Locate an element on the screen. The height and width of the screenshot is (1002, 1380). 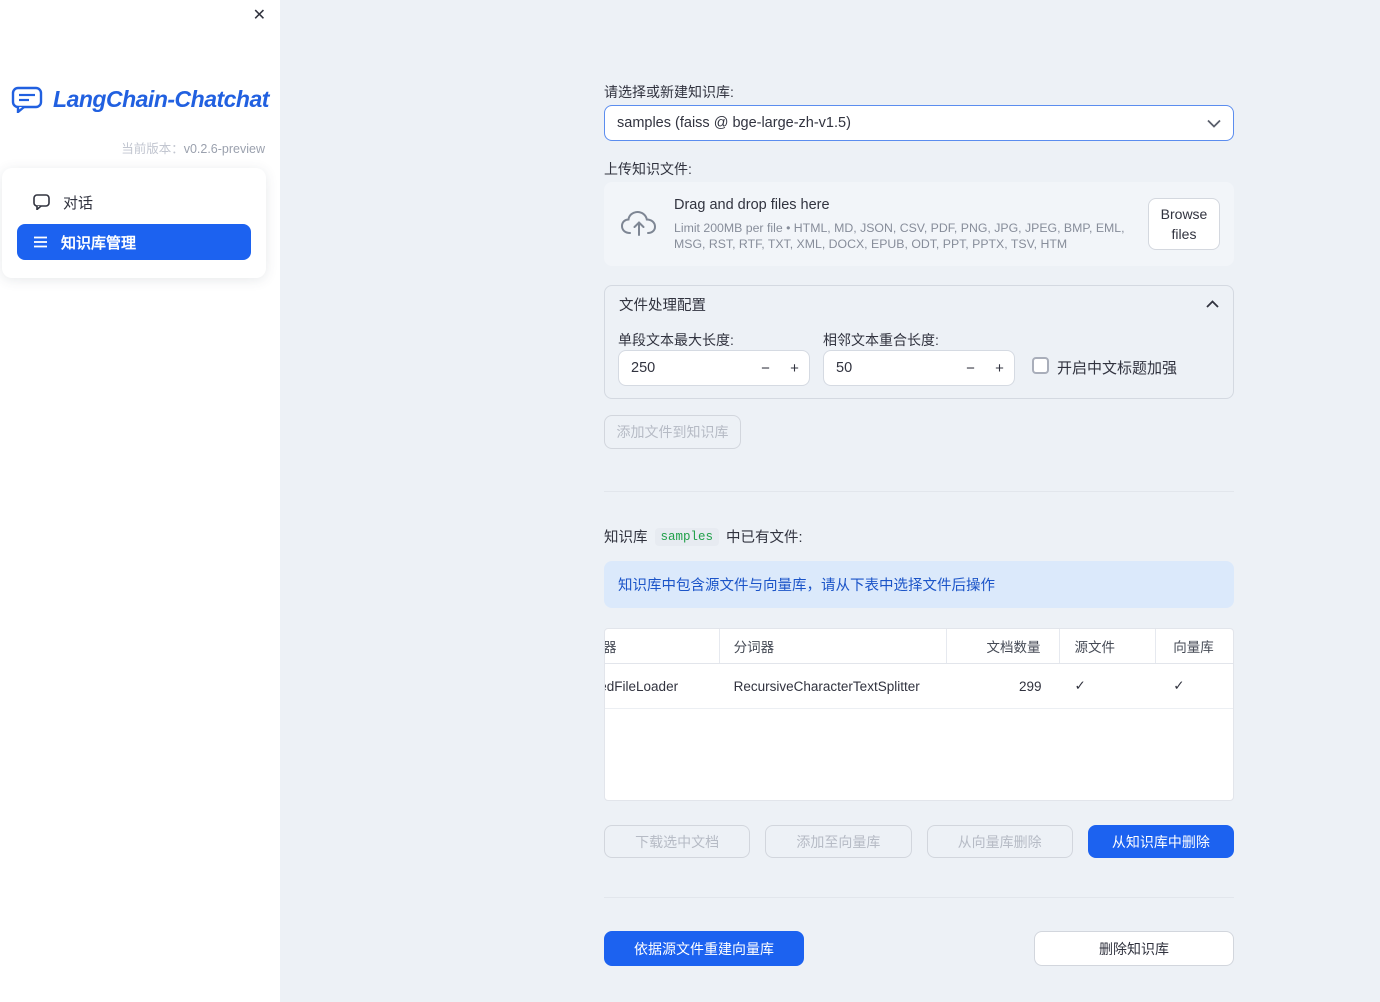
max-length-input: 250 − + is located at coordinates (714, 368).